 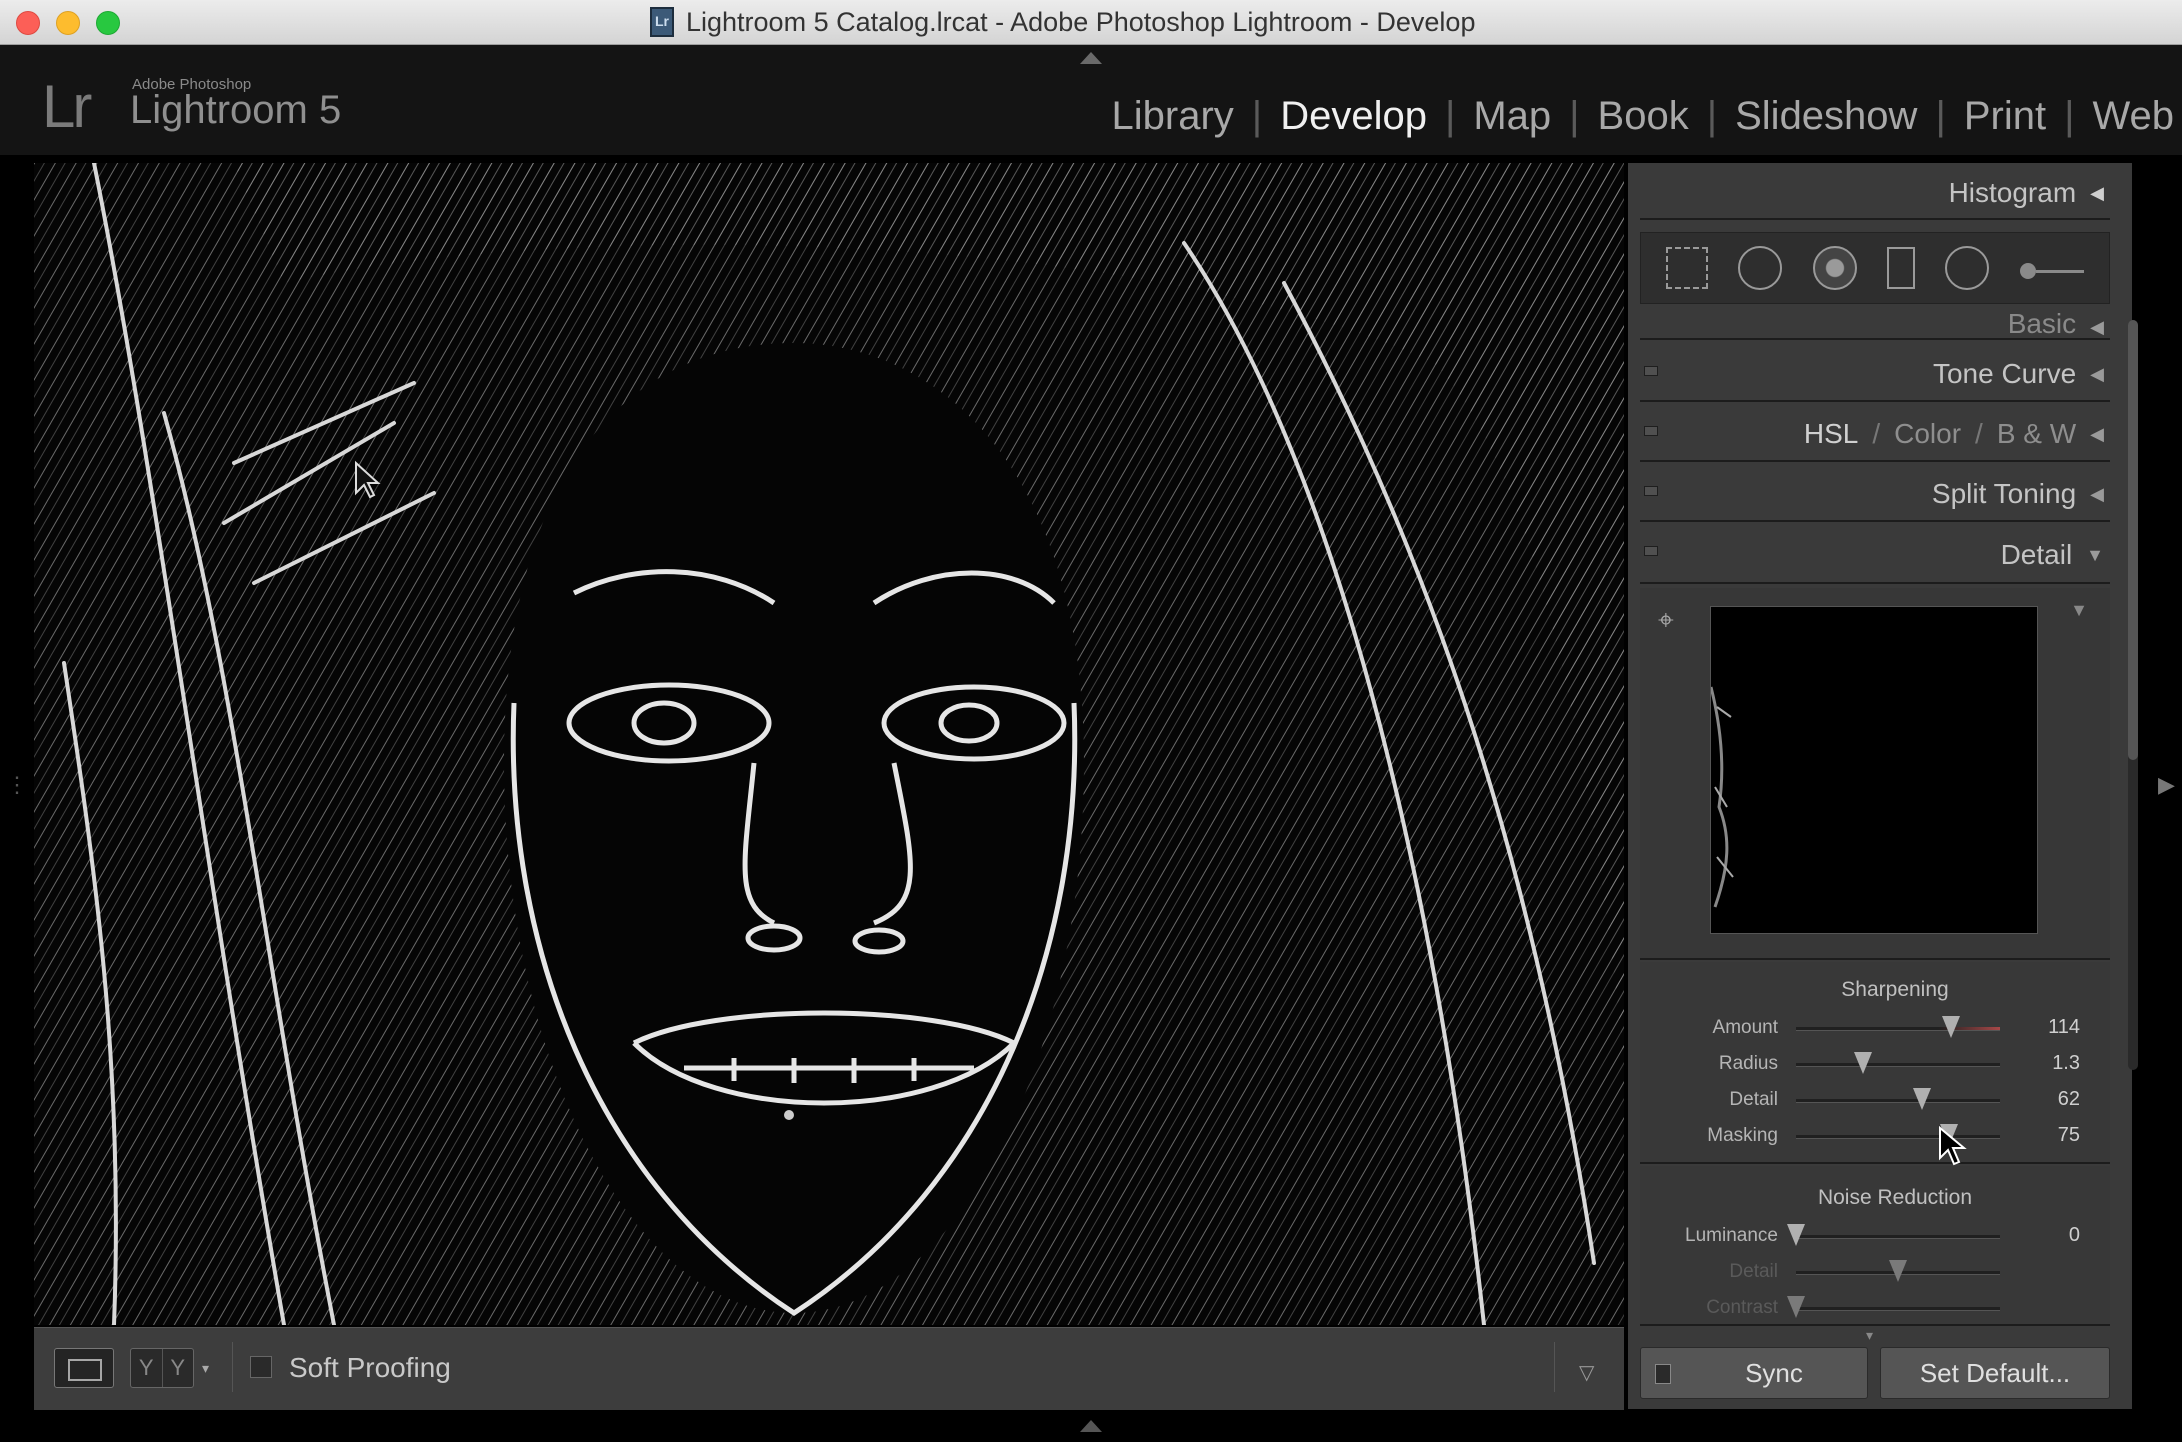 What do you see at coordinates (28, 23) in the screenshot?
I see `close-window-button` at bounding box center [28, 23].